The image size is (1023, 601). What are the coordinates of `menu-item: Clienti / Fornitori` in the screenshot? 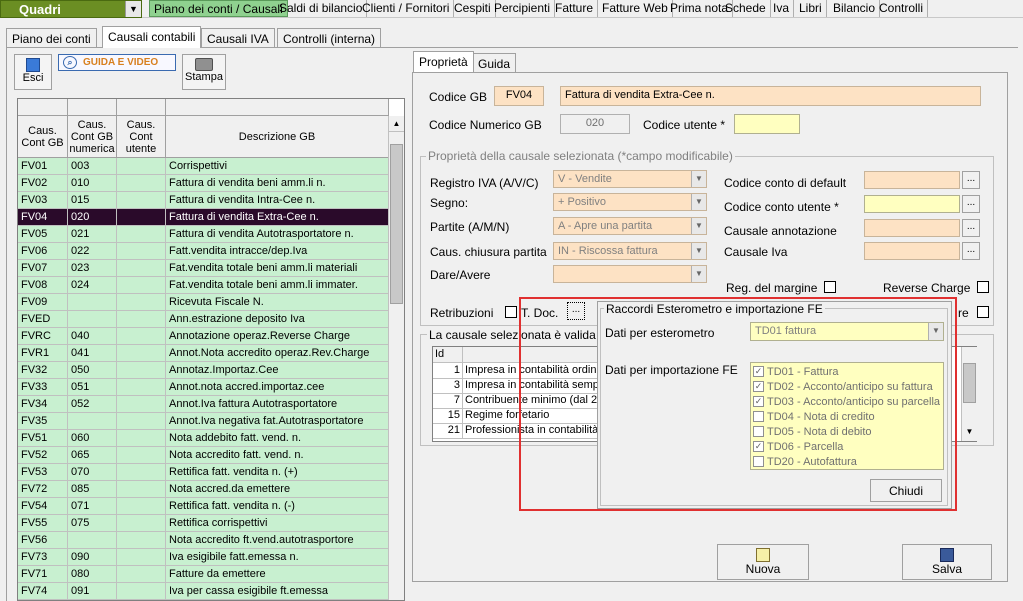 It's located at (406, 8).